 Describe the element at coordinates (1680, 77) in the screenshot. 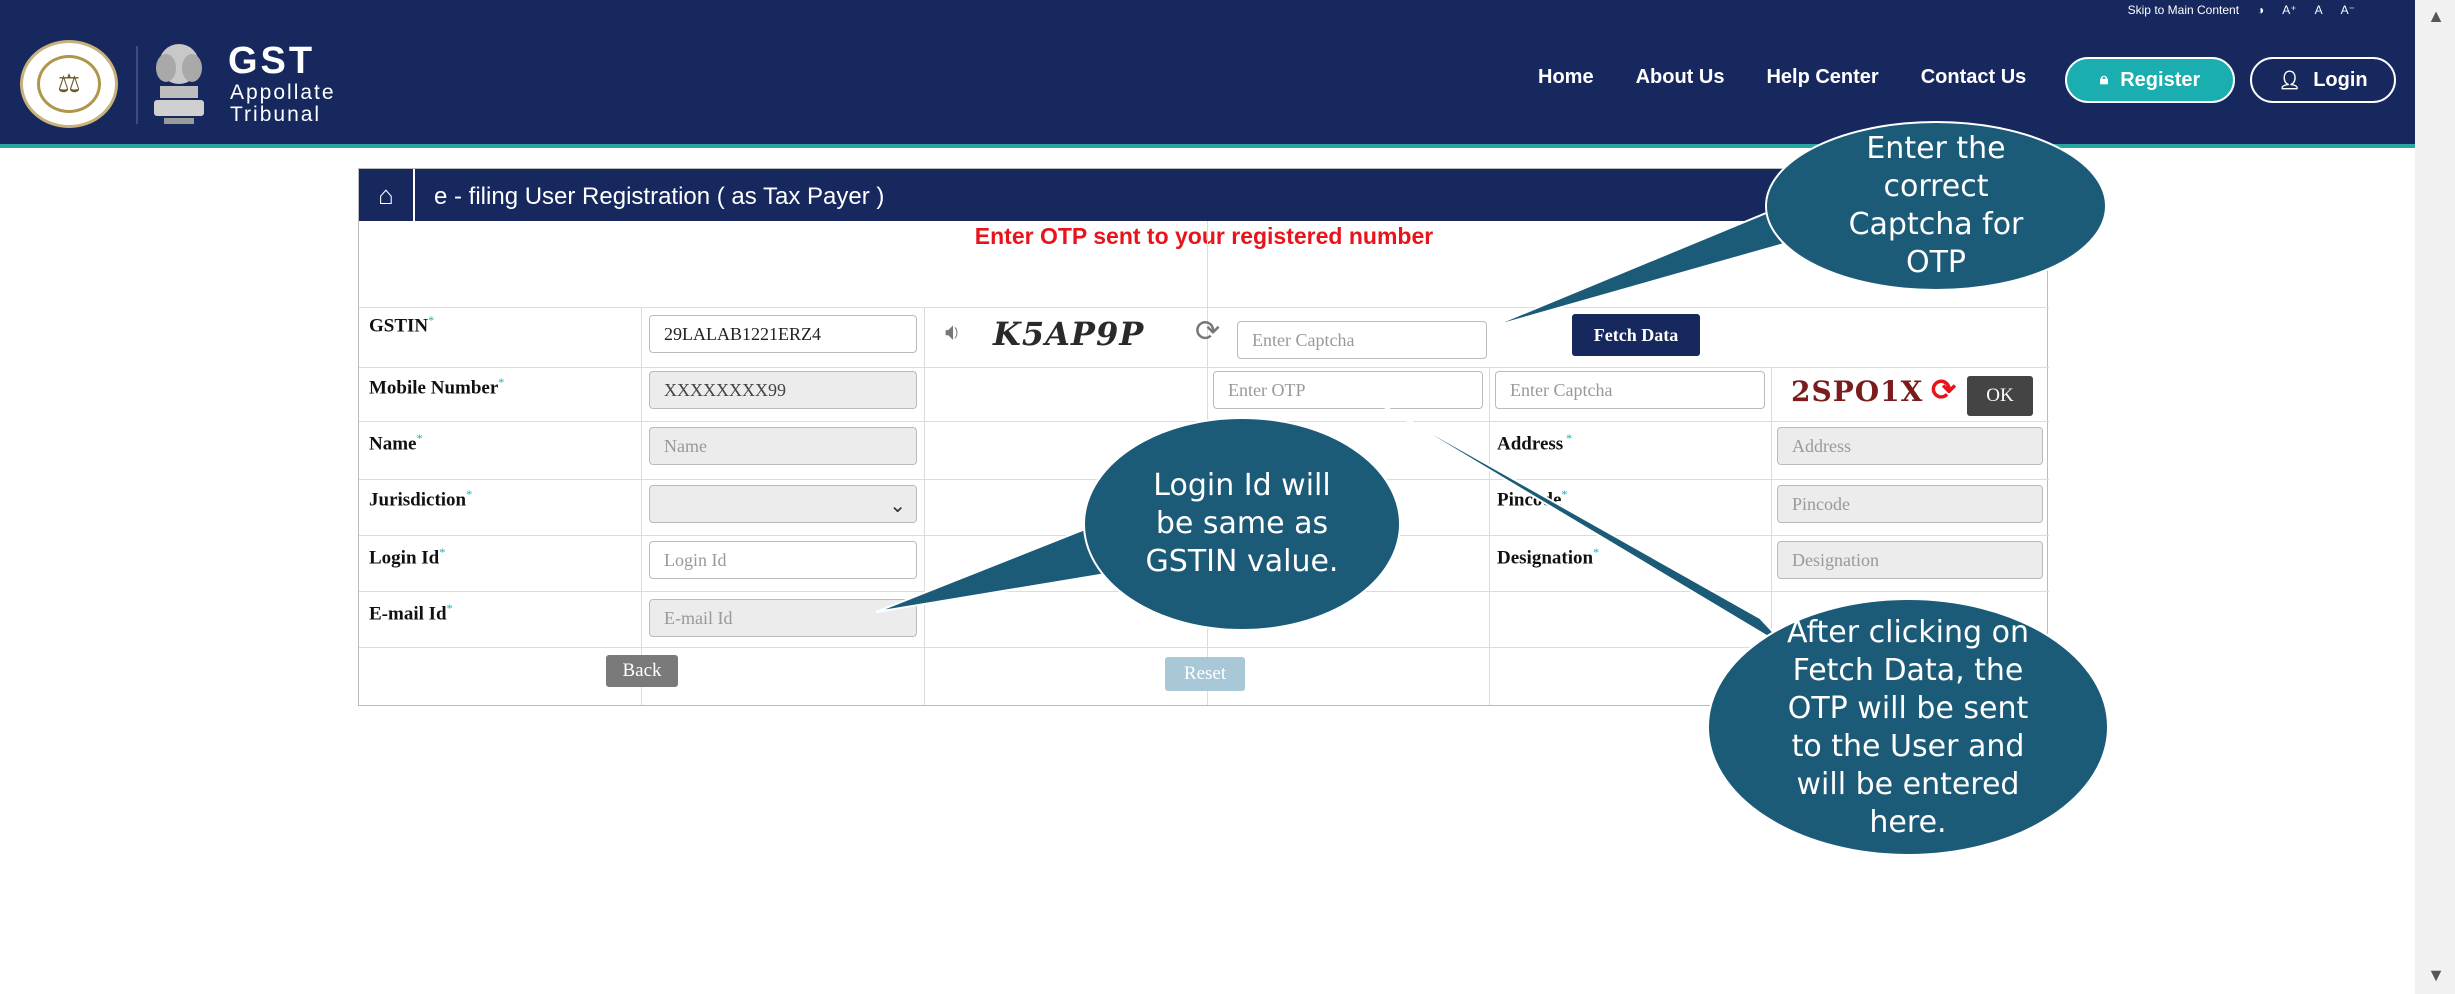

I see `nav-about-link: About Us` at that location.